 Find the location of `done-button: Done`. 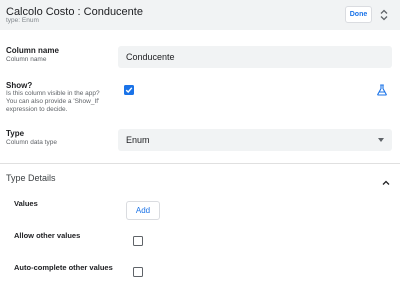

done-button: Done is located at coordinates (358, 14).